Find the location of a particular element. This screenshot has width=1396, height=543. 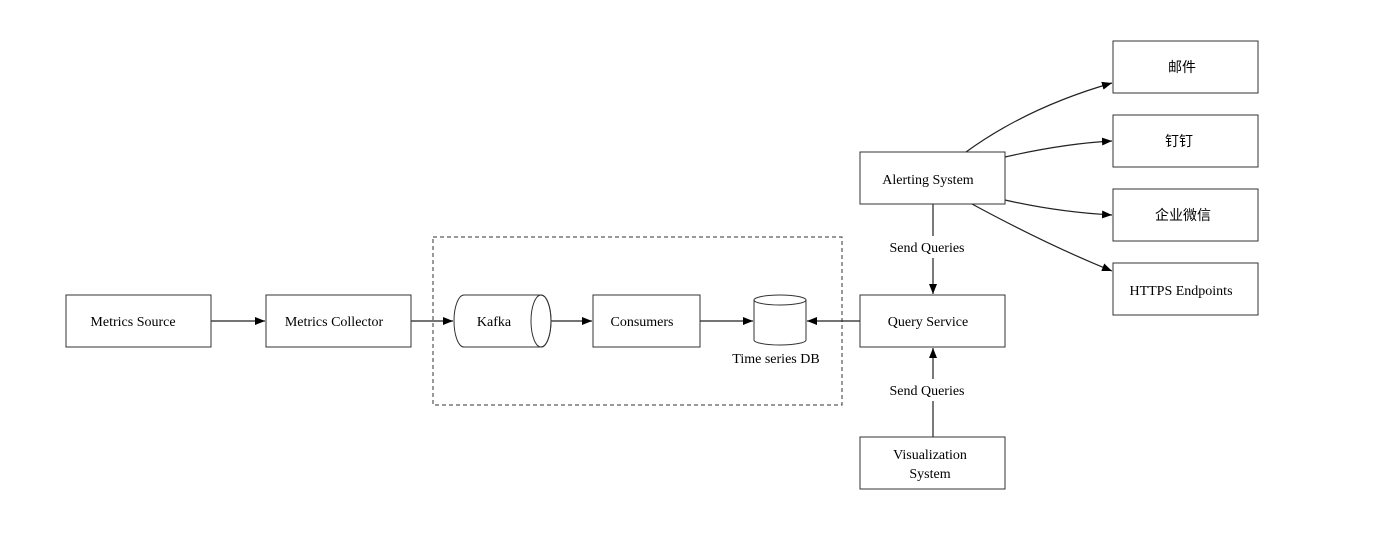

node-email: 邮件 is located at coordinates (1185, 67).